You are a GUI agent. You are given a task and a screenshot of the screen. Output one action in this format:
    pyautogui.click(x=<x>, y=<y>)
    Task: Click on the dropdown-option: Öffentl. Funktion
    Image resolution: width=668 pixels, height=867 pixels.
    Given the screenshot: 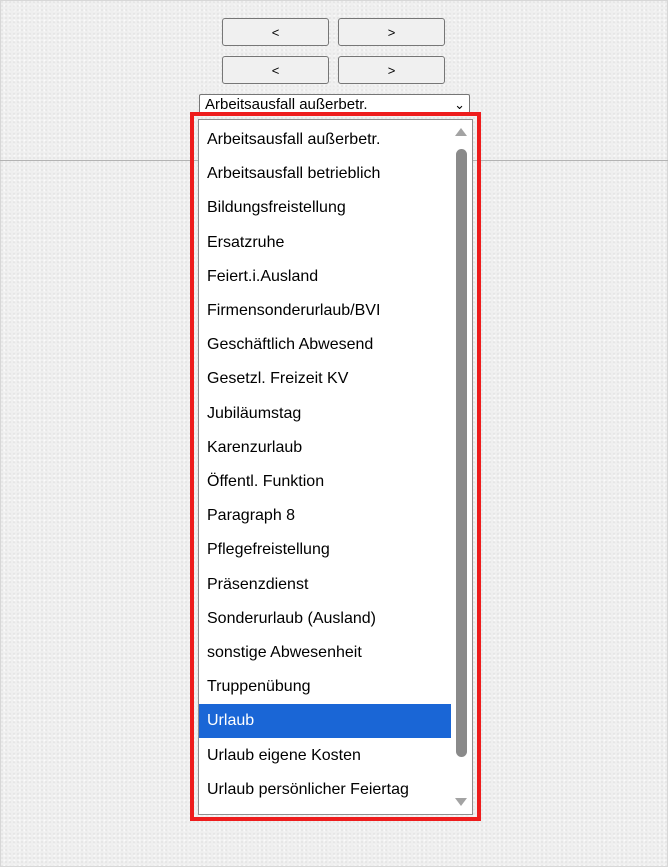 What is the action you would take?
    pyautogui.click(x=325, y=482)
    